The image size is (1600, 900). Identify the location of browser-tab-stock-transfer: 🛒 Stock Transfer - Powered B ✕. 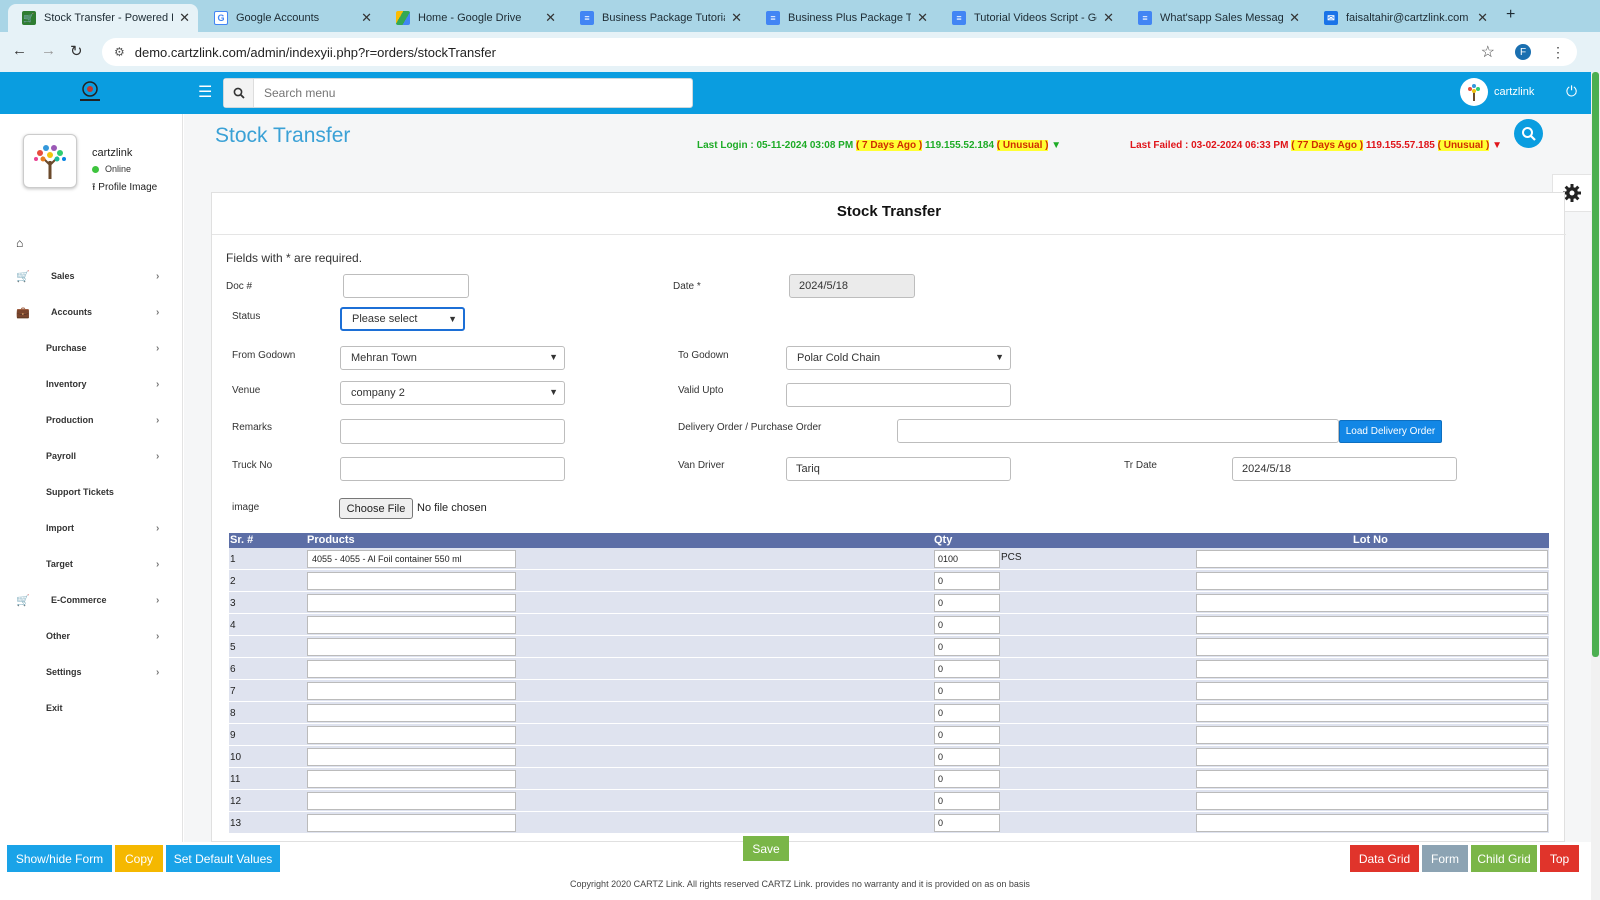
(103, 18).